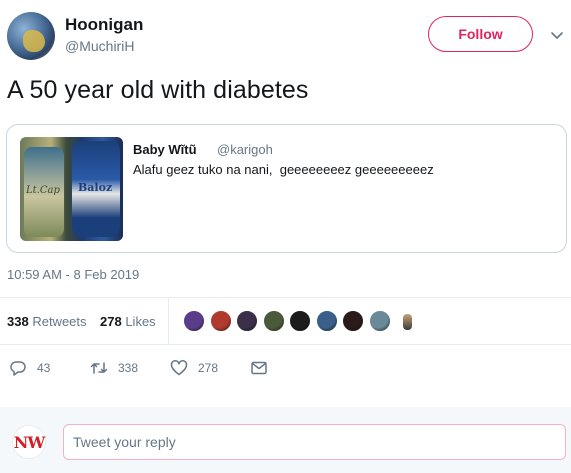  I want to click on reply-input: Tweet your reply, so click(314, 442).